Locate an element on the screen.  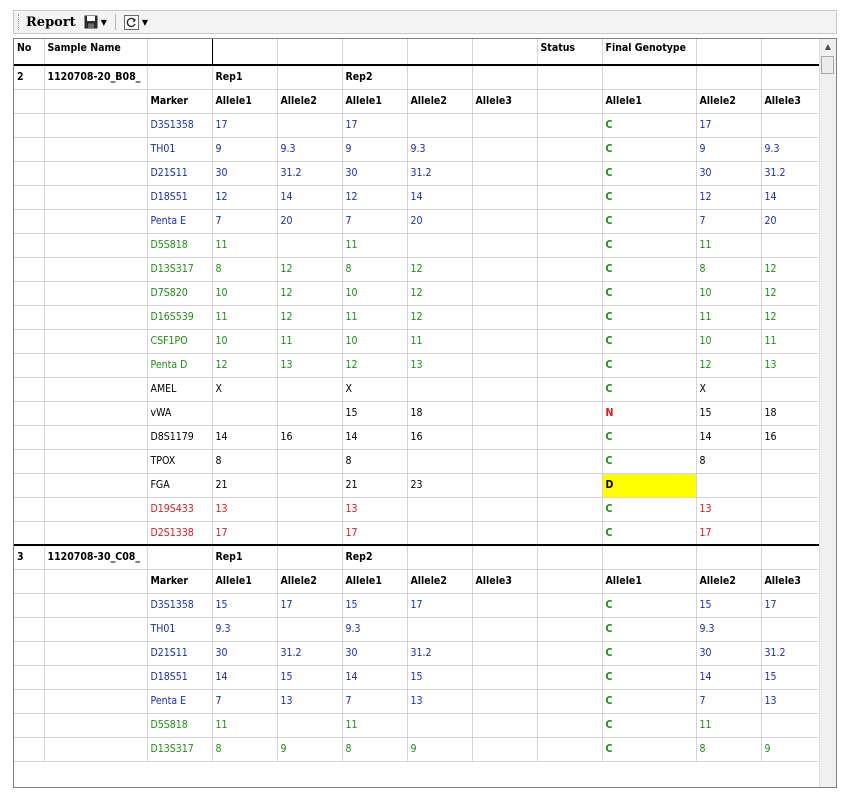
rep2-allele1: 17 is located at coordinates (375, 533).